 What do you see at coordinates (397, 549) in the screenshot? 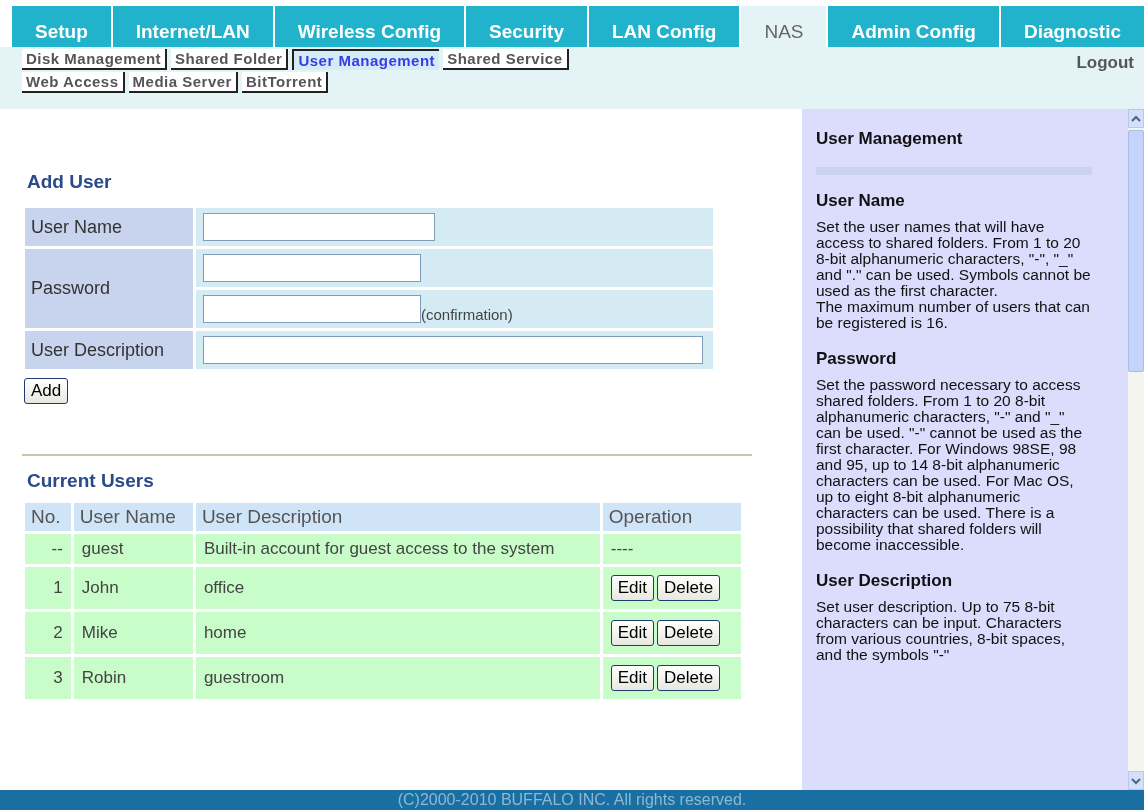
I see `table-cell: Built-in account for guest access to the system` at bounding box center [397, 549].